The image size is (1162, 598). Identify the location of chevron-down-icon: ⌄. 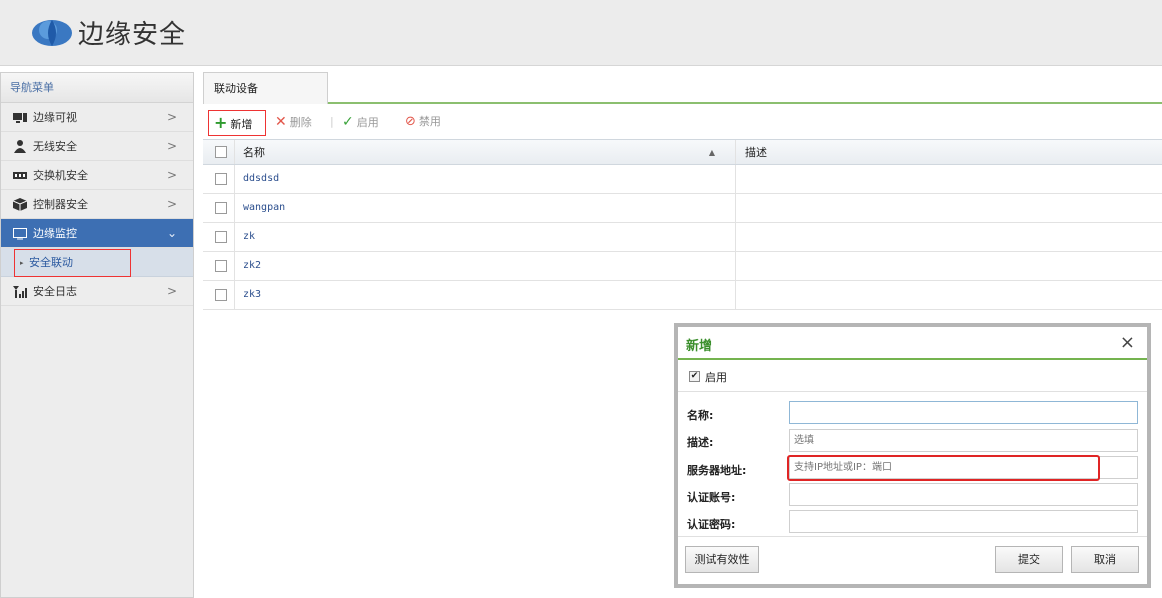
(171, 233).